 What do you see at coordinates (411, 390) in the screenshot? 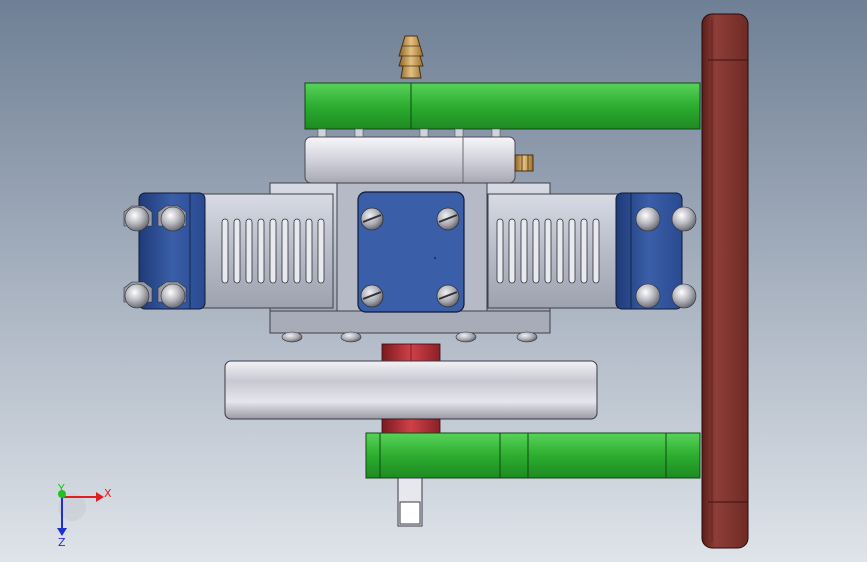
I see `flywheel` at bounding box center [411, 390].